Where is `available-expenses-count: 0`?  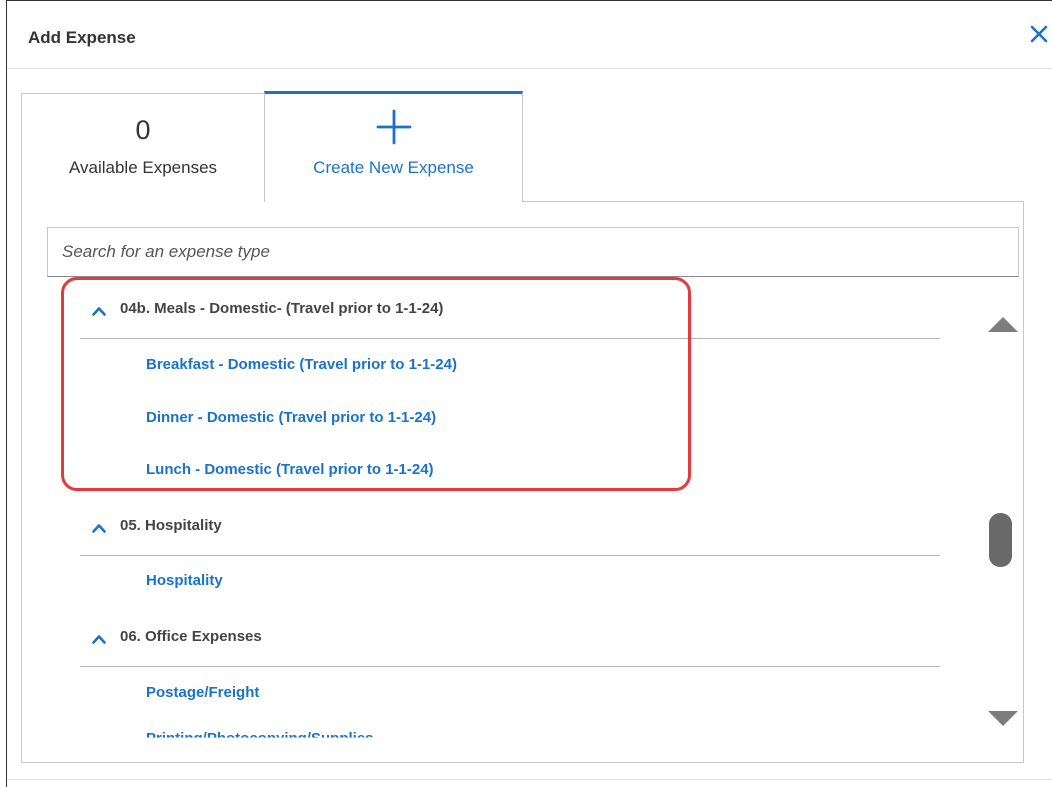
available-expenses-count: 0 is located at coordinates (143, 130).